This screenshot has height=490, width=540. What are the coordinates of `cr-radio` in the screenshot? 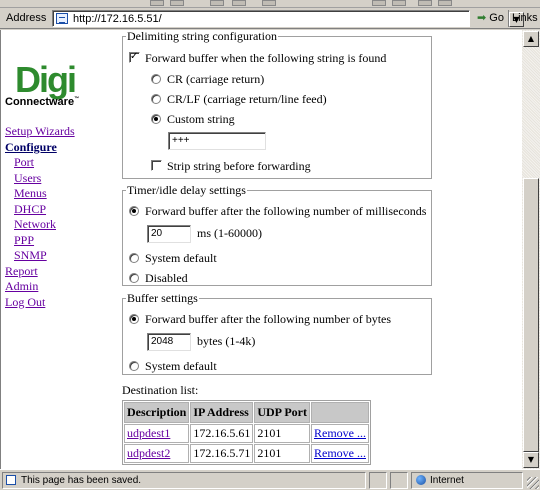 It's located at (156, 79).